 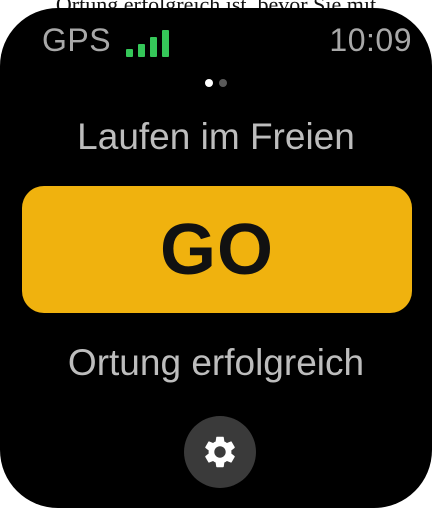 I want to click on signal-bars-icon, so click(x=152, y=43).